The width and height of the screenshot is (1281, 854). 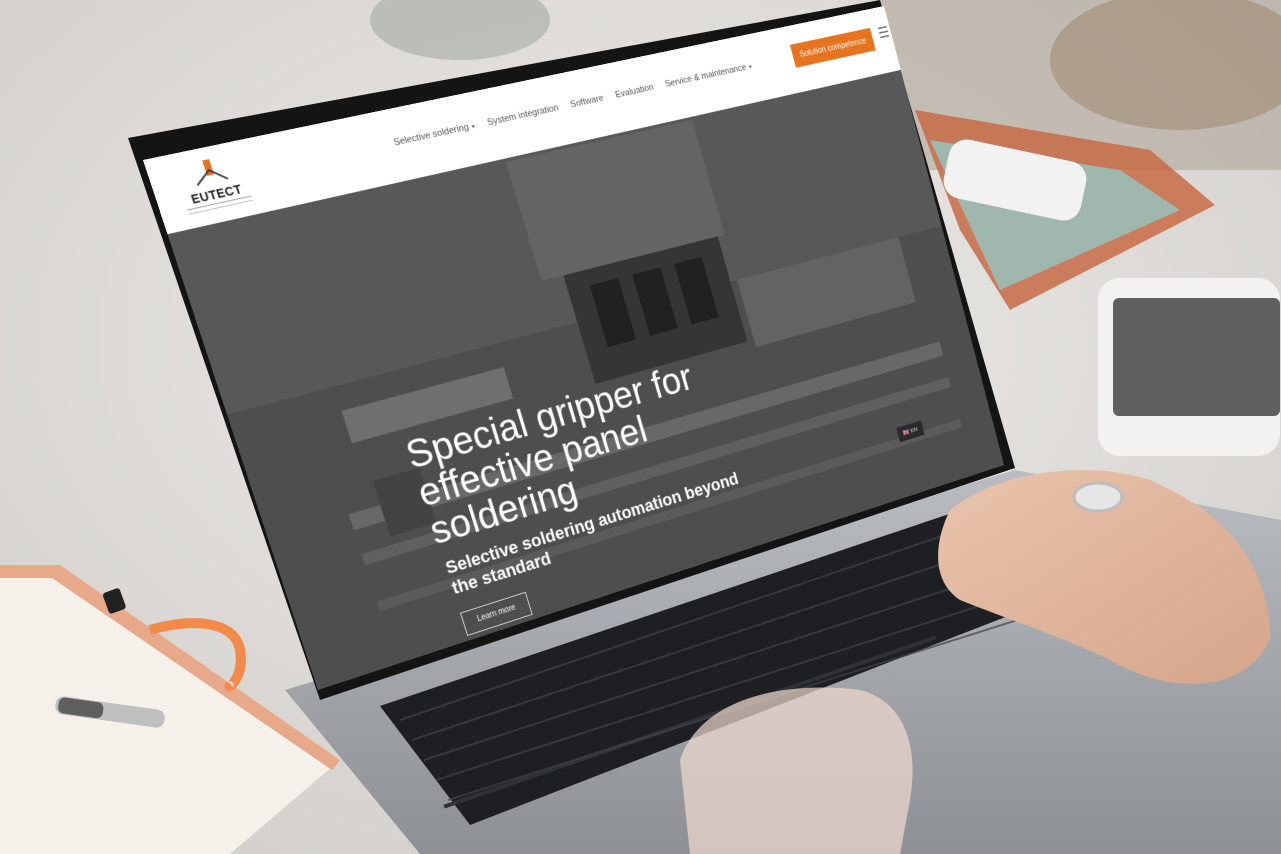 What do you see at coordinates (634, 91) in the screenshot?
I see `nav-item-evaluation: Evaluation` at bounding box center [634, 91].